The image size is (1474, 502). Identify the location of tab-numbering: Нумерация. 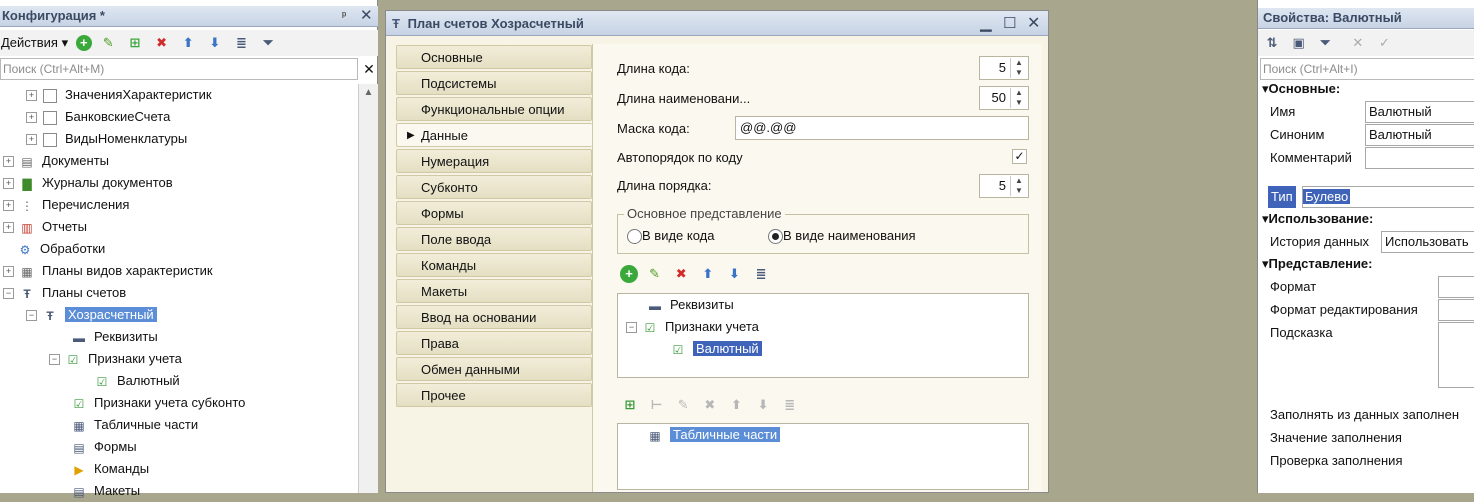
(494, 161).